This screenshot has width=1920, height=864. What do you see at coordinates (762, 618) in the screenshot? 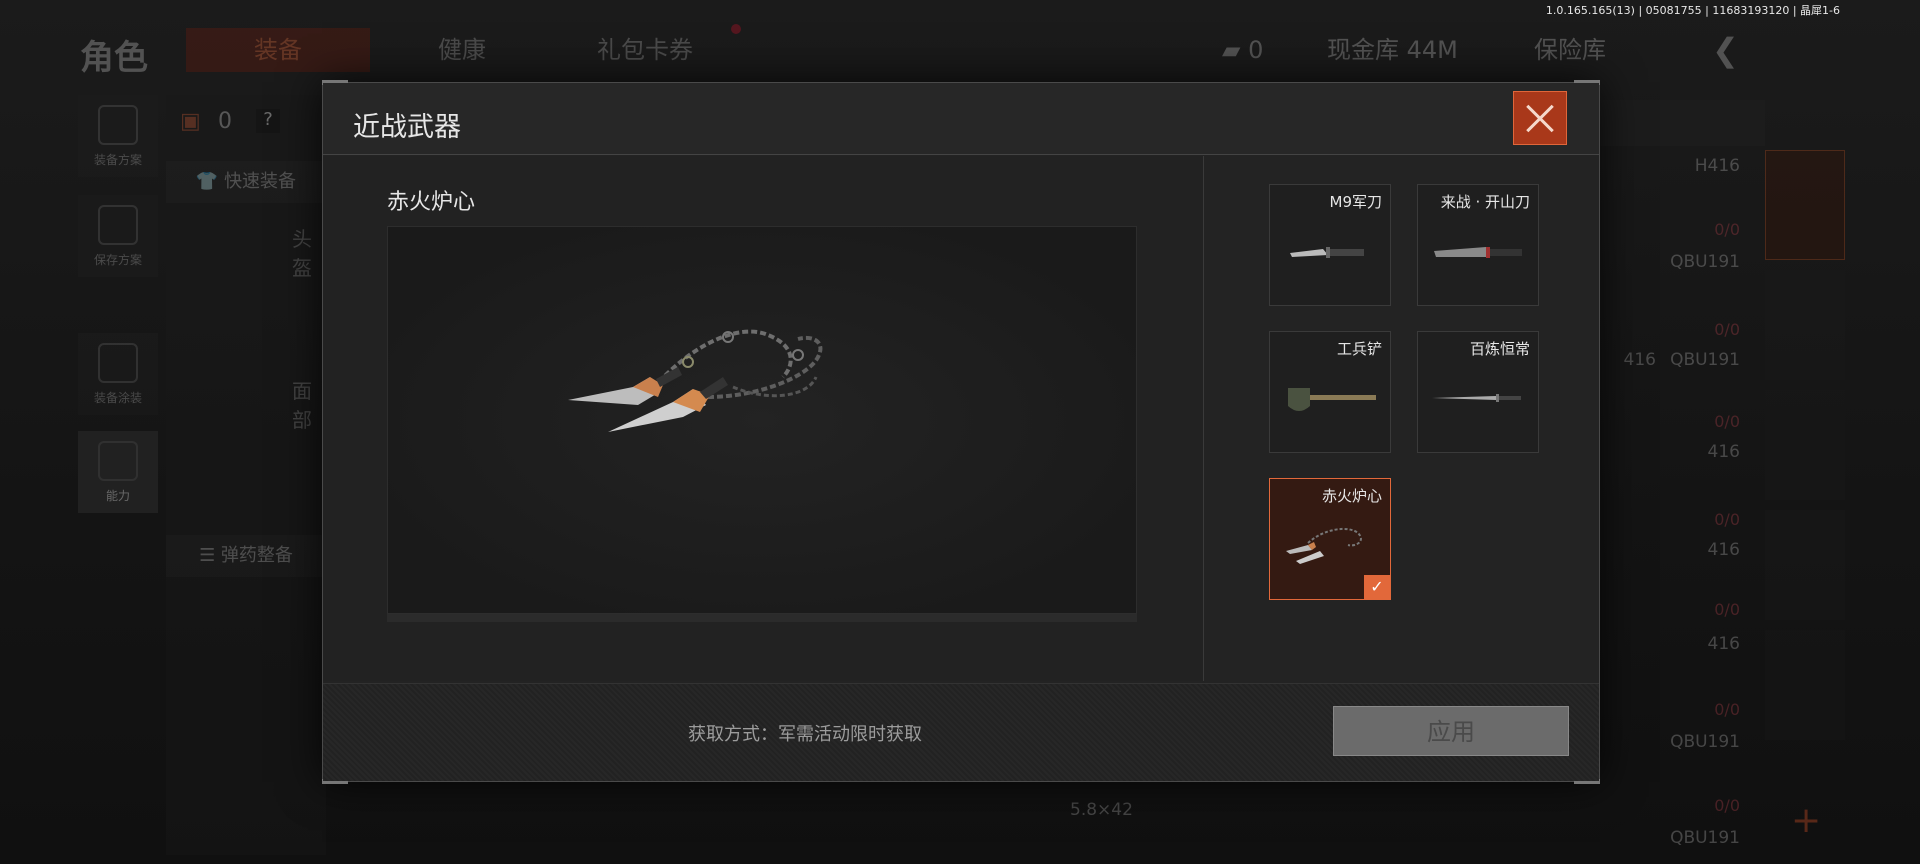
I see `preview-floor` at bounding box center [762, 618].